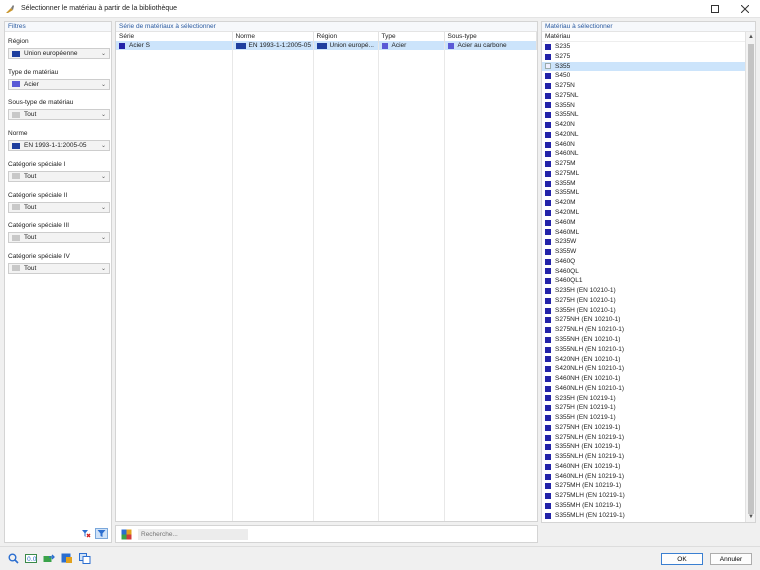 Image resolution: width=760 pixels, height=570 pixels. I want to click on column-header-soustype: Sous-type, so click(490, 36).